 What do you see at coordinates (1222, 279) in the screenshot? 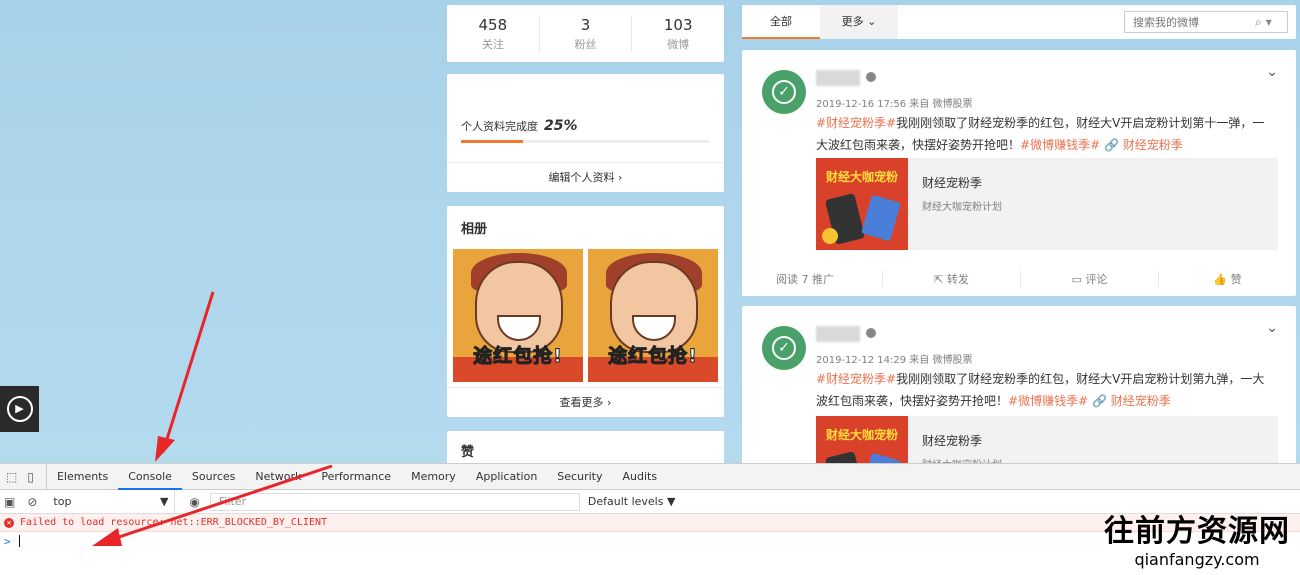
I see `thumbs-up-icon: 👍` at bounding box center [1222, 279].